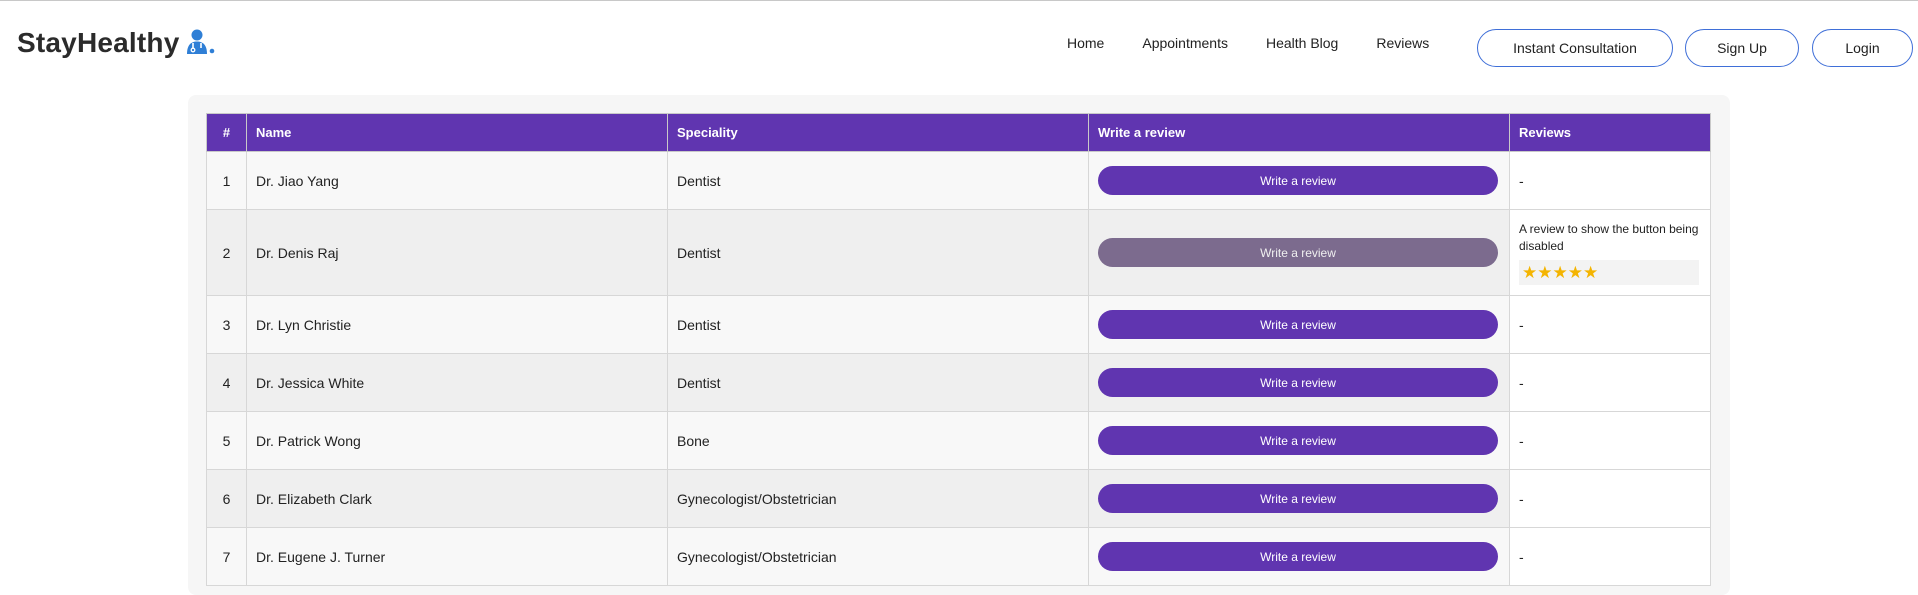  I want to click on nav-links: Home Appointments Health Blog Reviews, so click(1267, 43).